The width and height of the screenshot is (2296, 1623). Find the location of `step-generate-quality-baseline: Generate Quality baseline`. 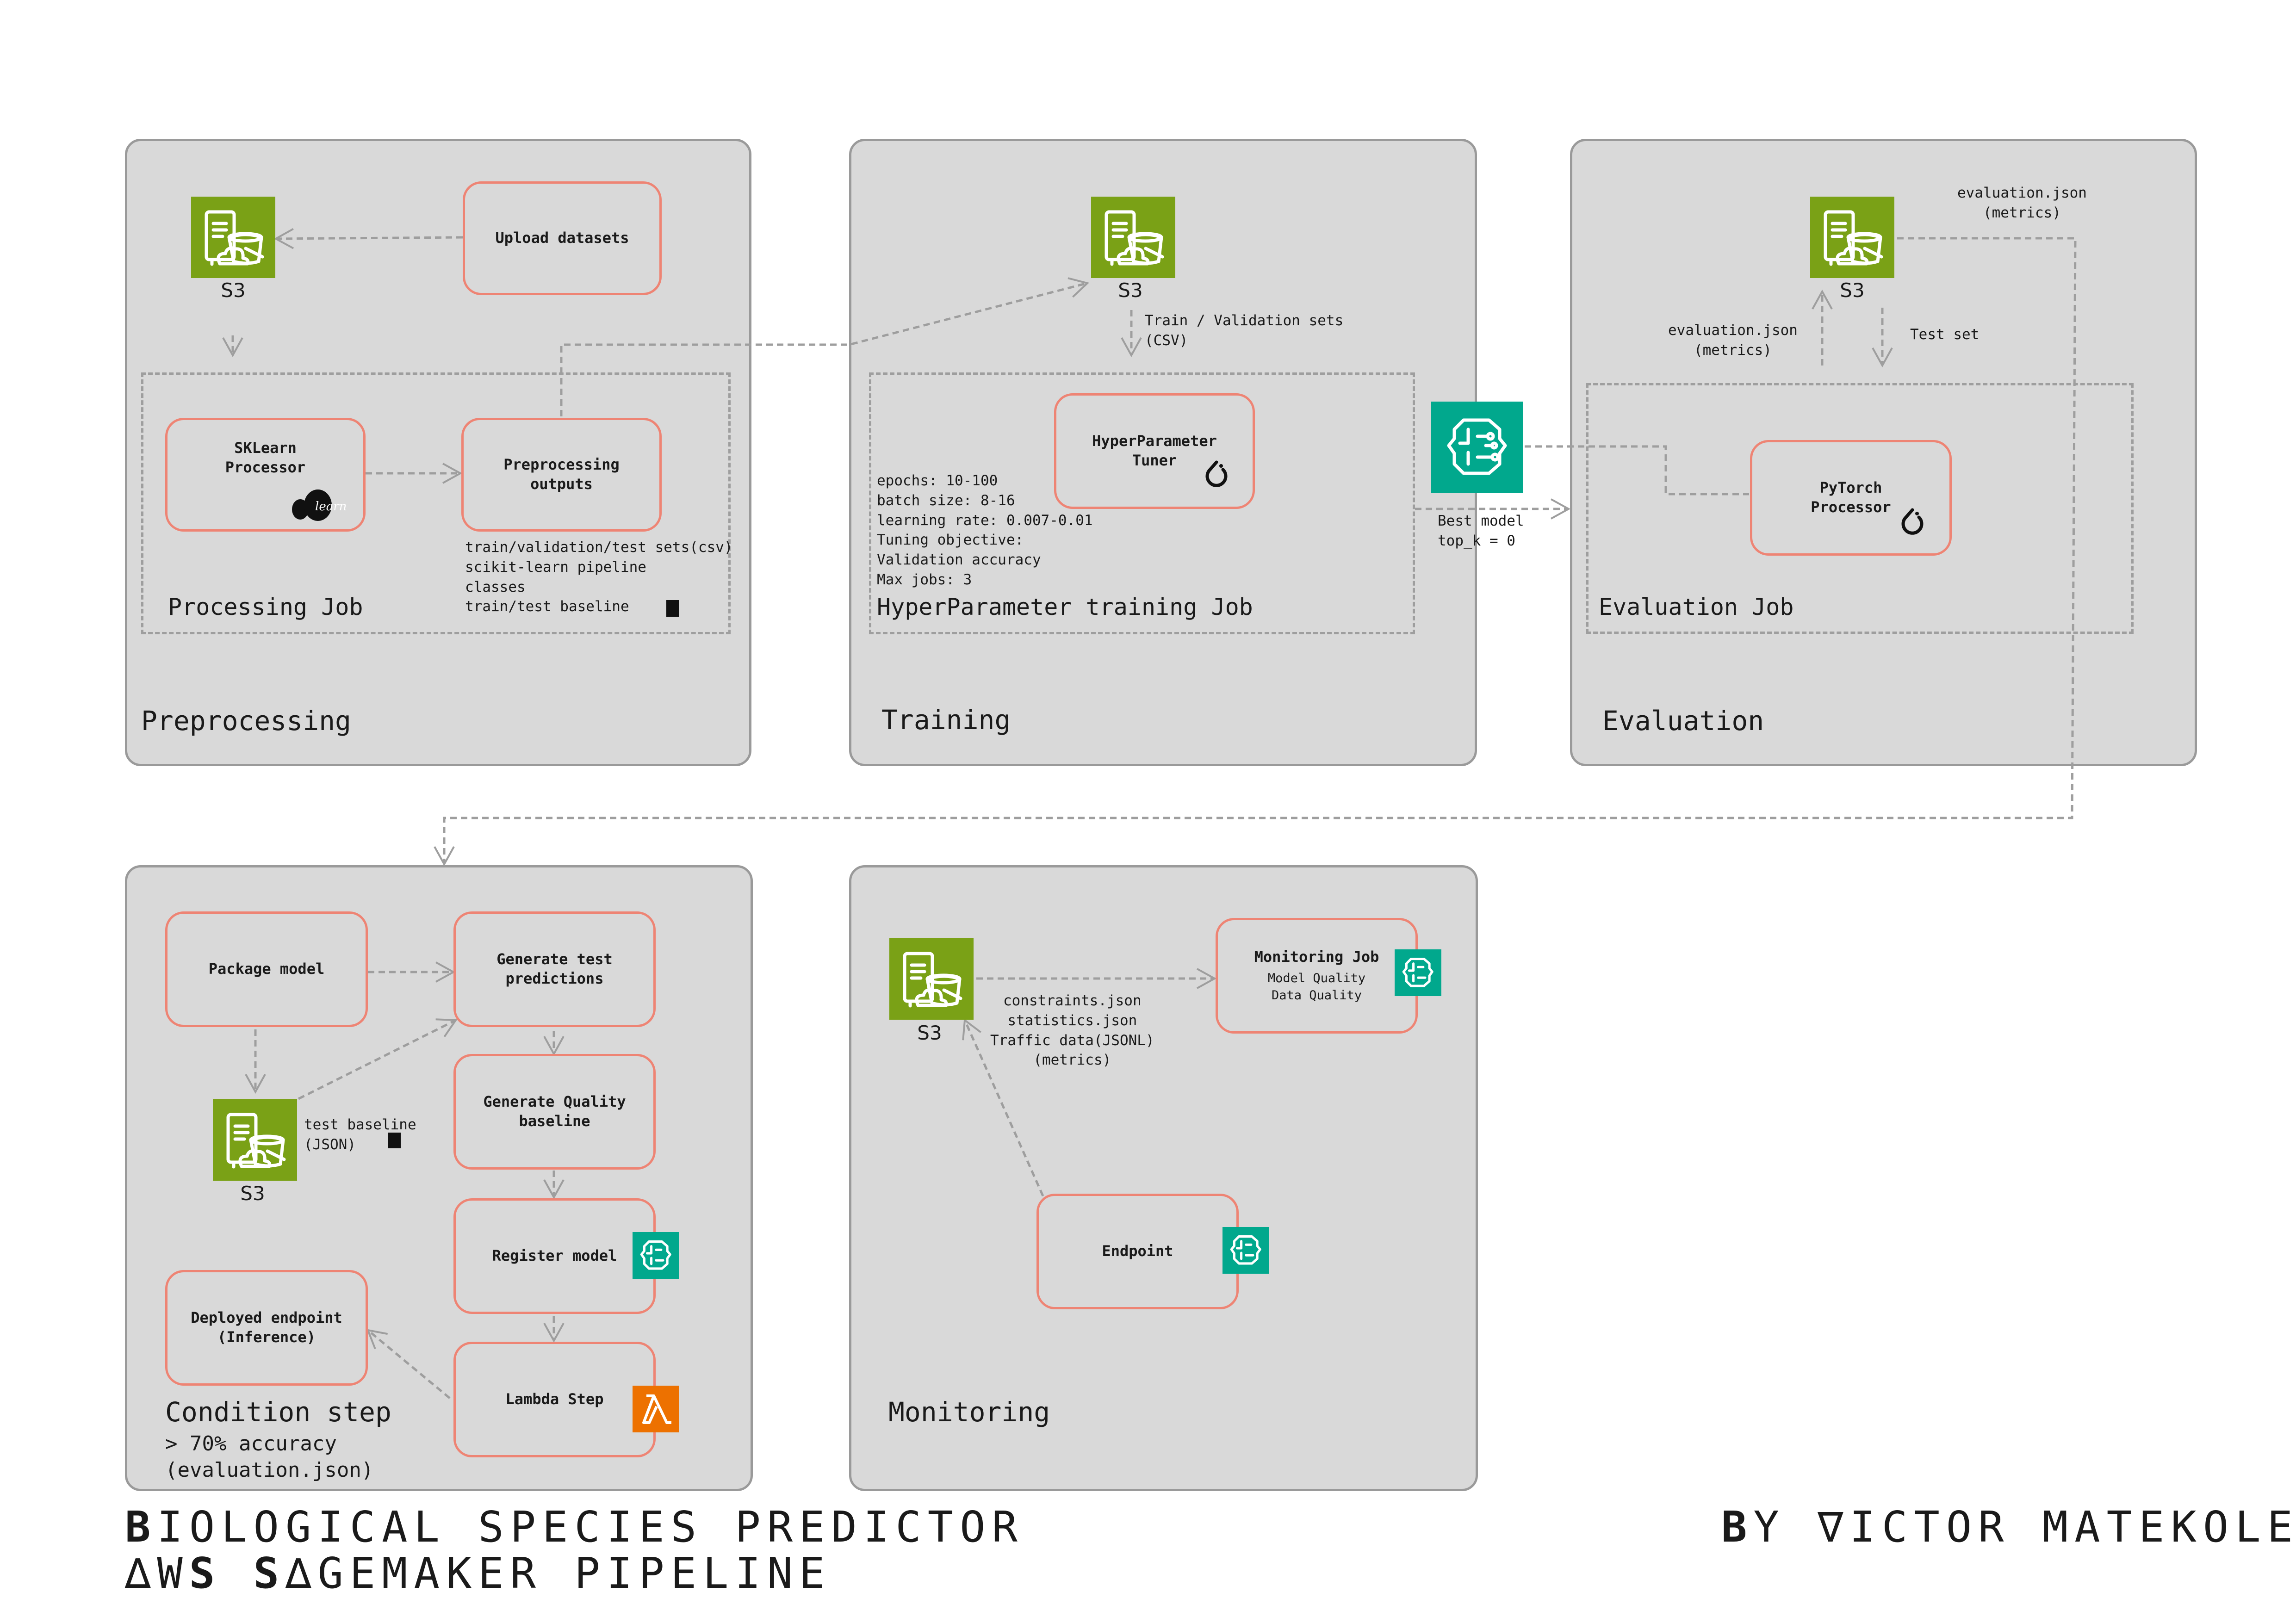

step-generate-quality-baseline: Generate Quality baseline is located at coordinates (554, 1112).